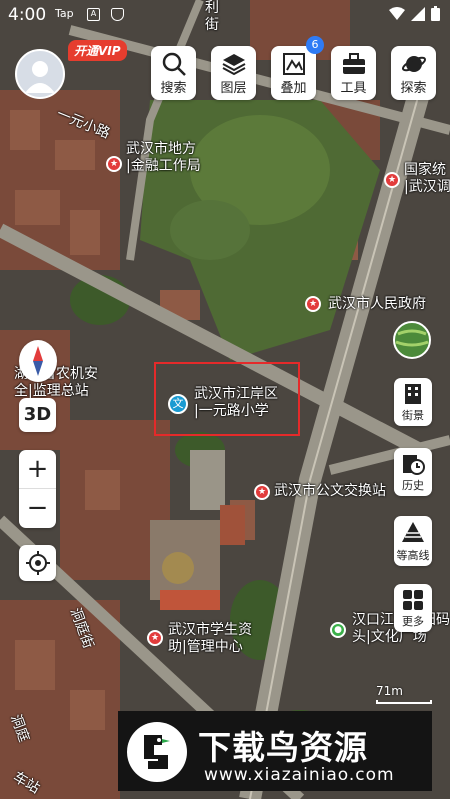  I want to click on tools-label: 工具, so click(353, 88).